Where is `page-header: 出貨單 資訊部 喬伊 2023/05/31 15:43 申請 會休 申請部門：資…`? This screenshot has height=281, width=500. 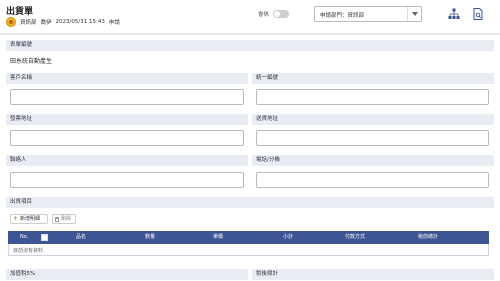 page-header: 出貨單 資訊部 喬伊 2023/05/31 15:43 申請 會休 申請部門：資… is located at coordinates (250, 17).